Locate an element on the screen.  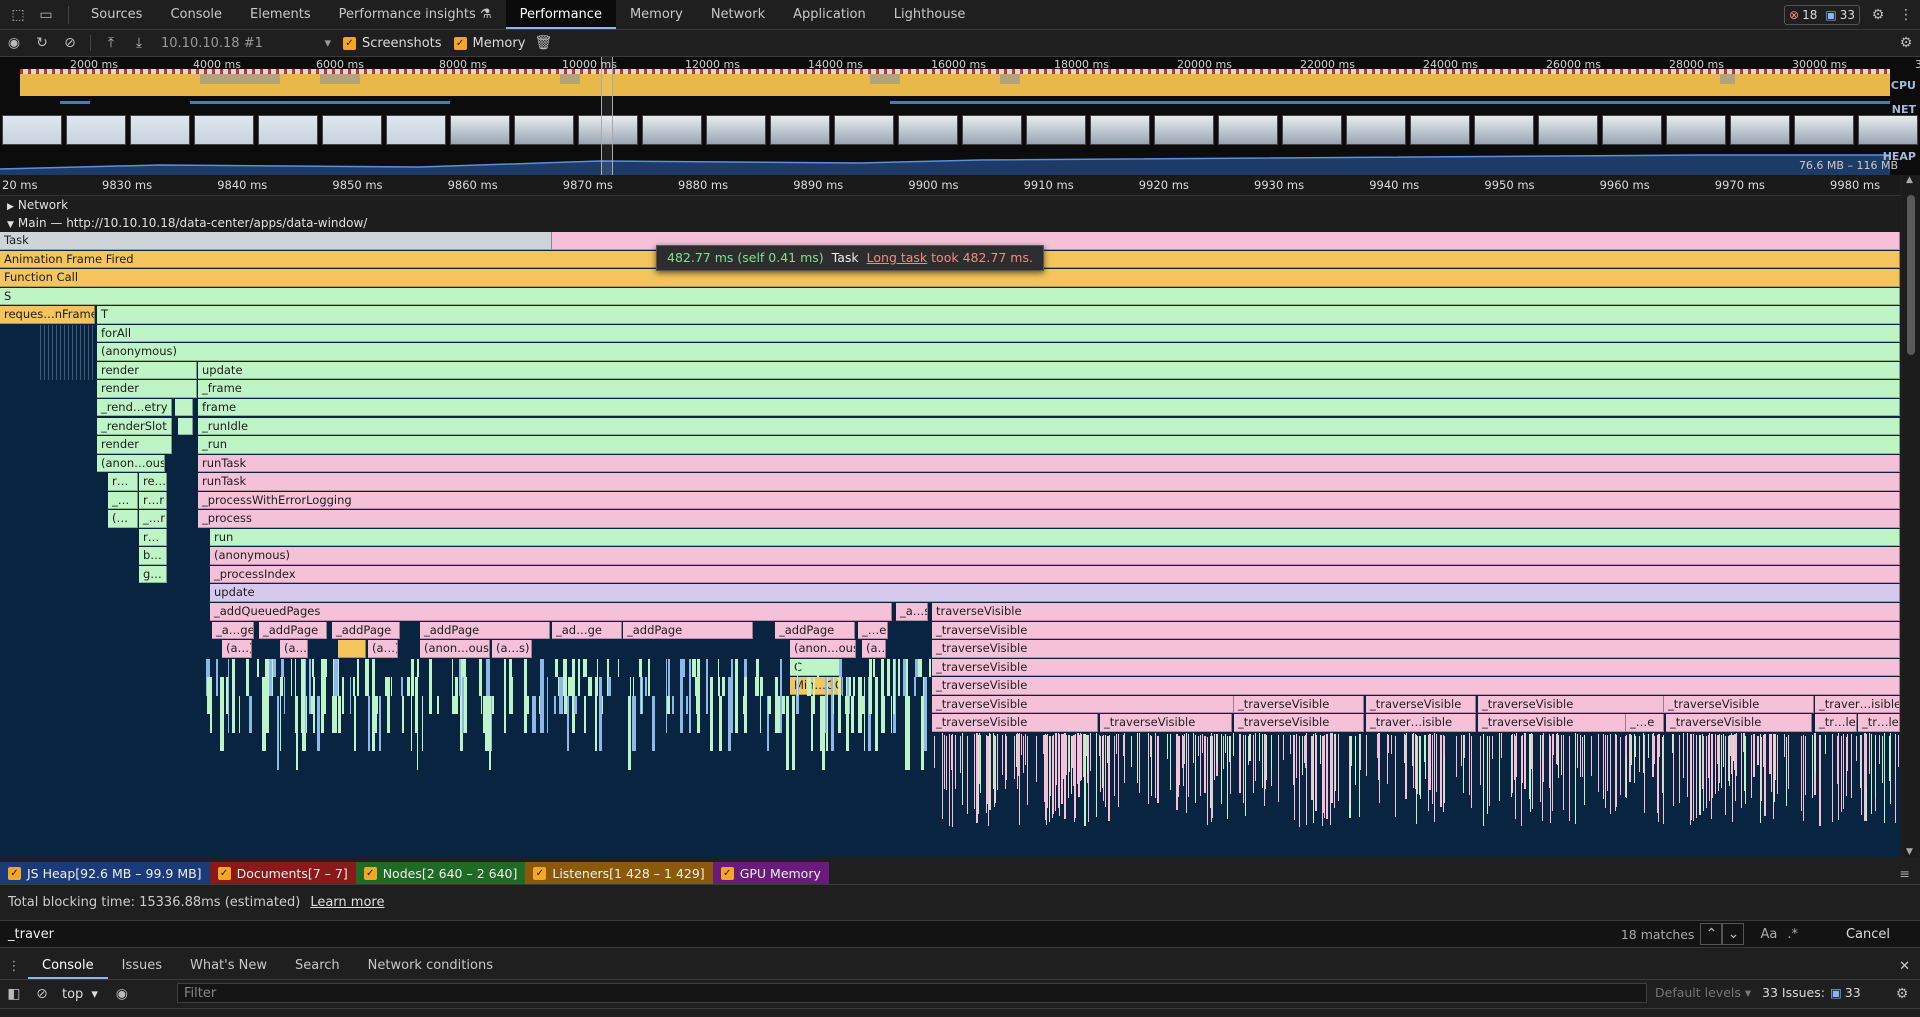
flame-event: Function Call is located at coordinates (950, 278).